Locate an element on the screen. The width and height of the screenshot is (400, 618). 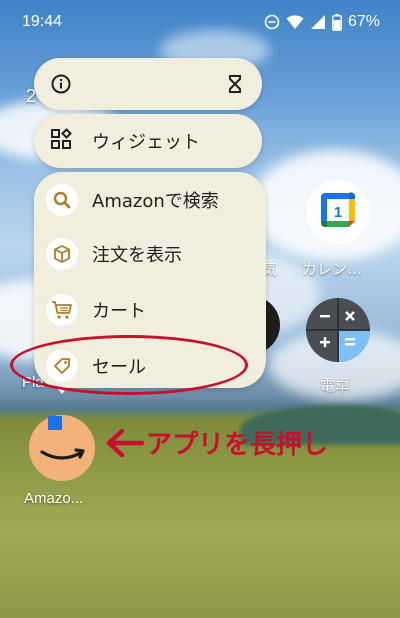
annotation-text: アプリを長押し is located at coordinates (237, 445).